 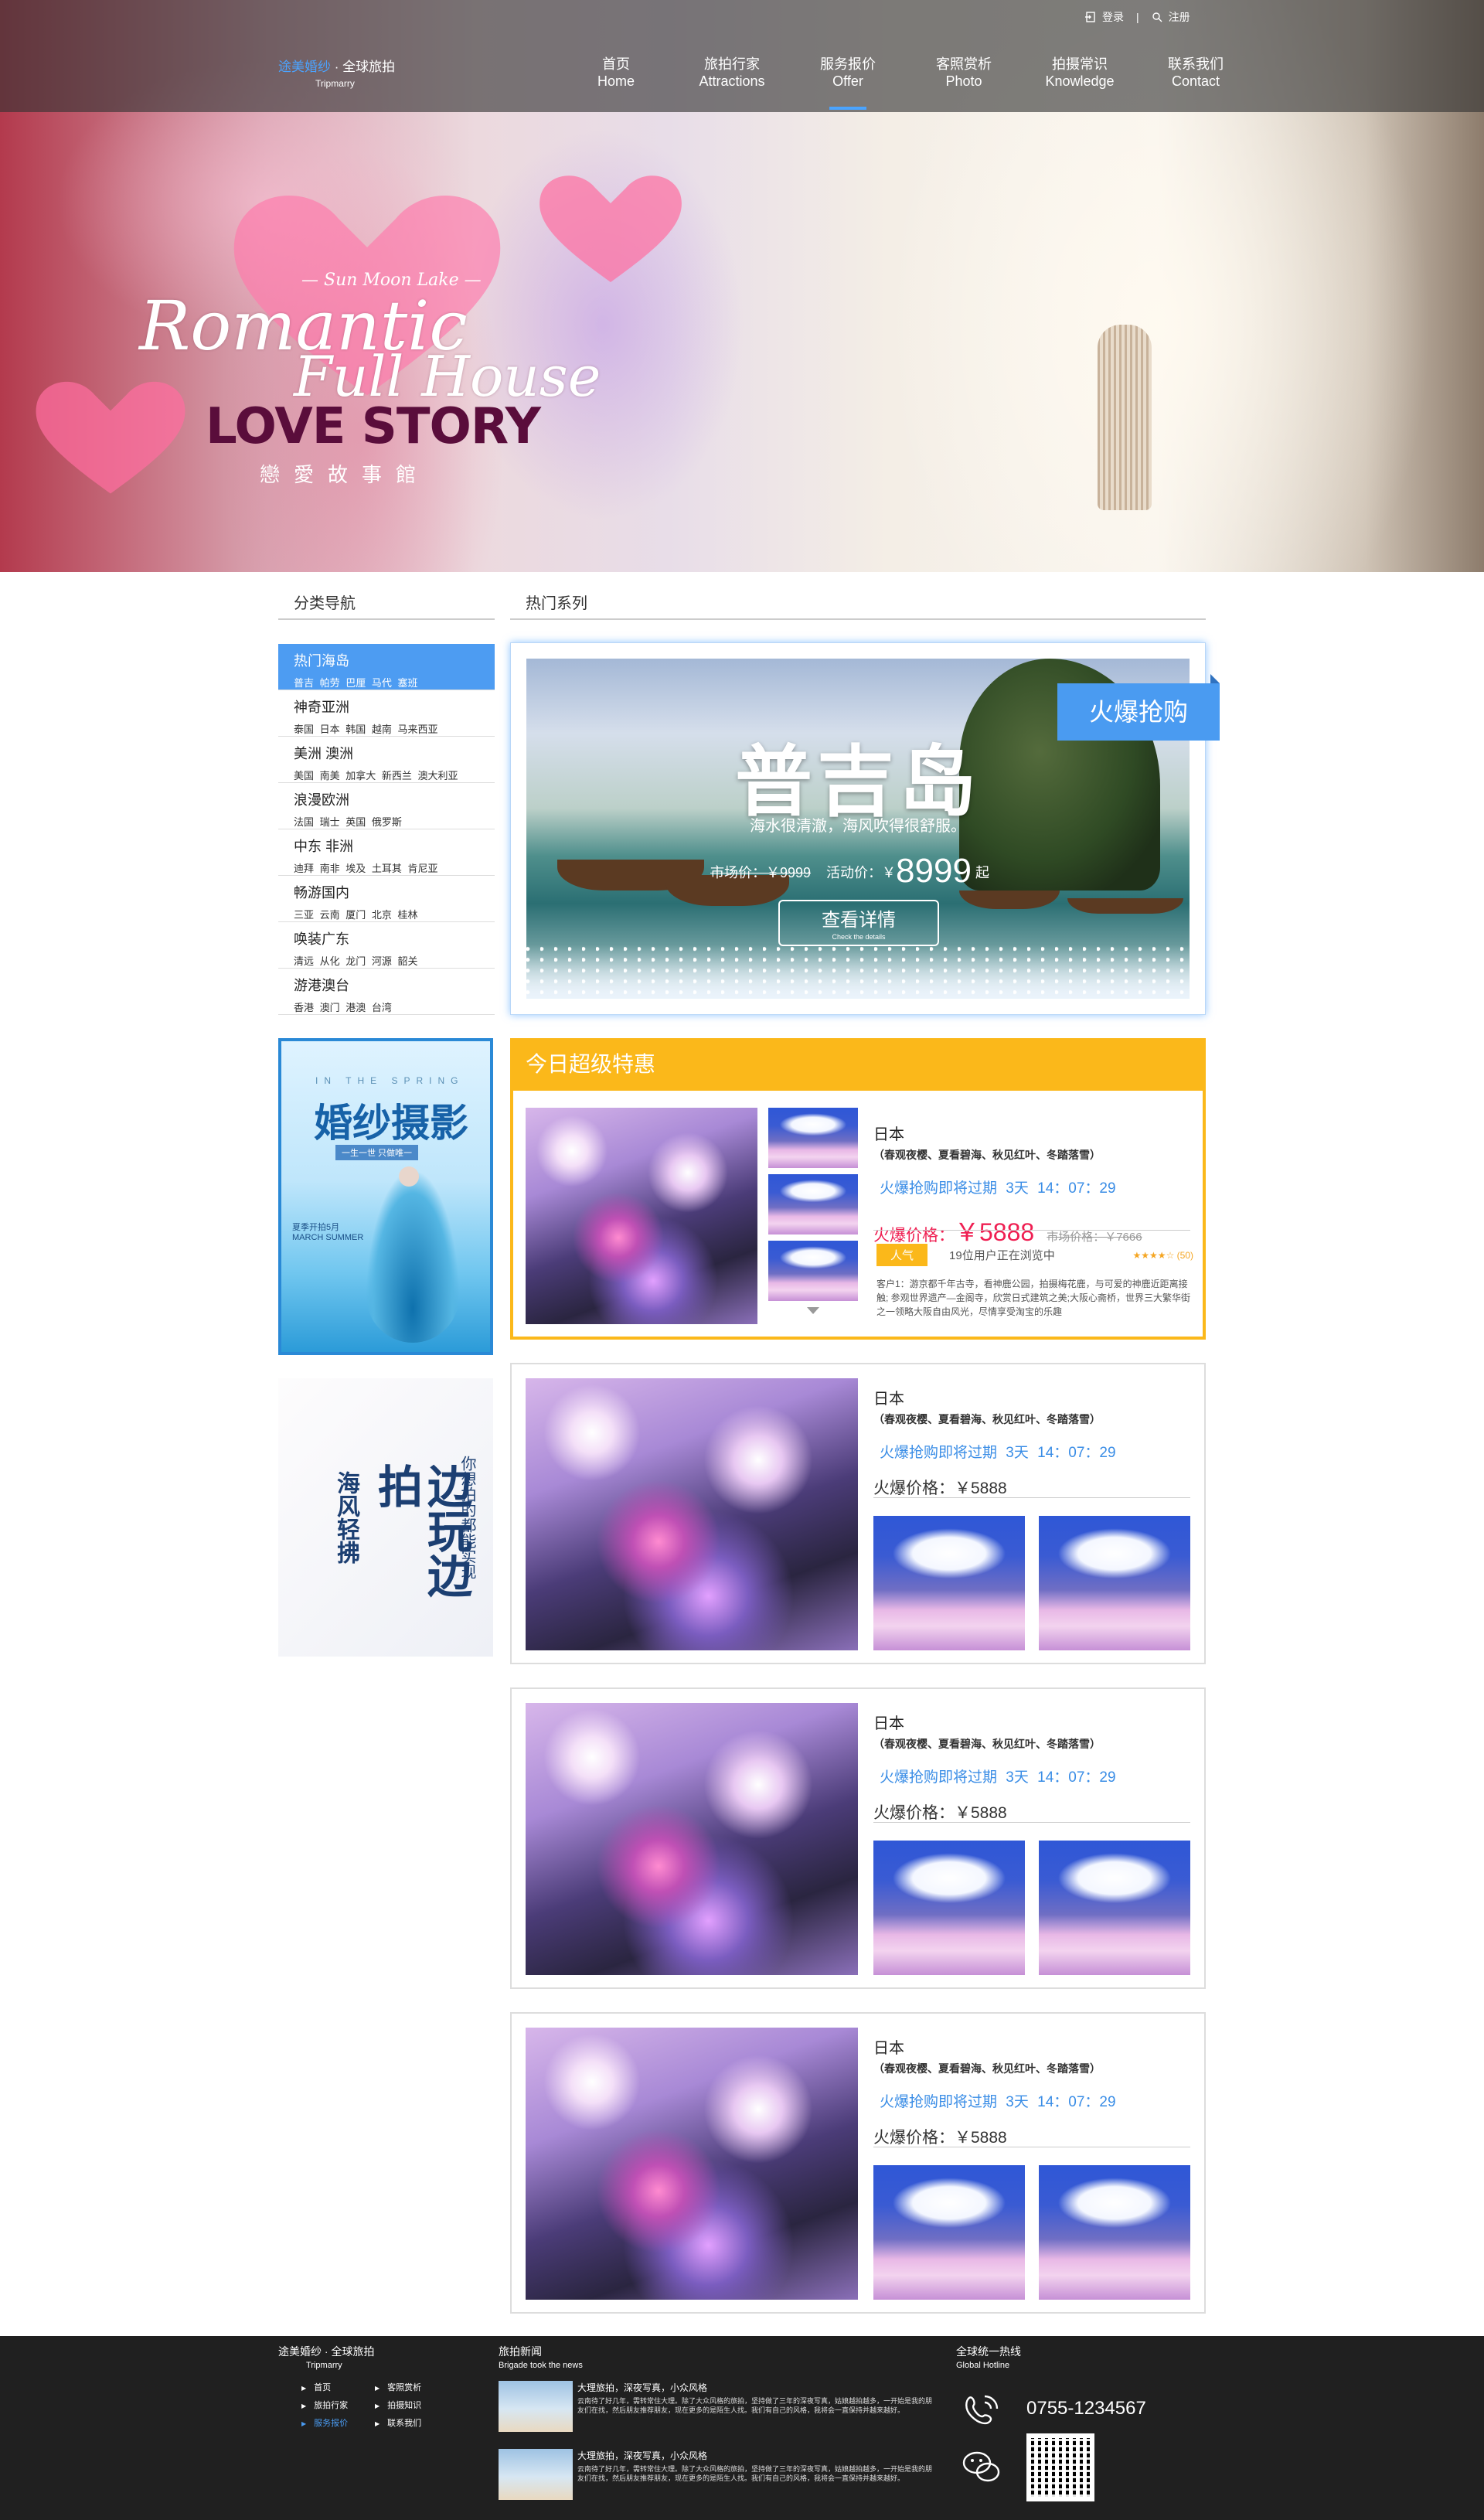 I want to click on feature-subtitle: 海水很清澈，海风吹得很舒服。, so click(x=858, y=826).